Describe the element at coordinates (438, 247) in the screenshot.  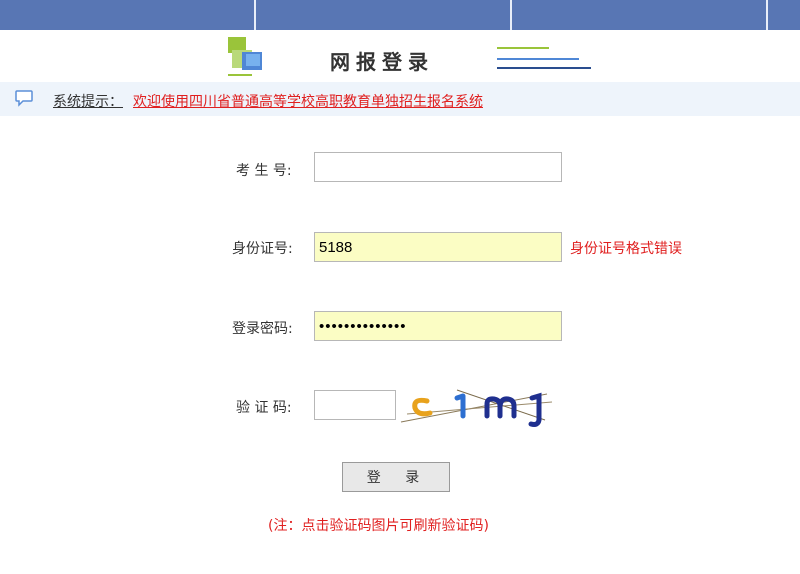
I see `id-card-input` at that location.